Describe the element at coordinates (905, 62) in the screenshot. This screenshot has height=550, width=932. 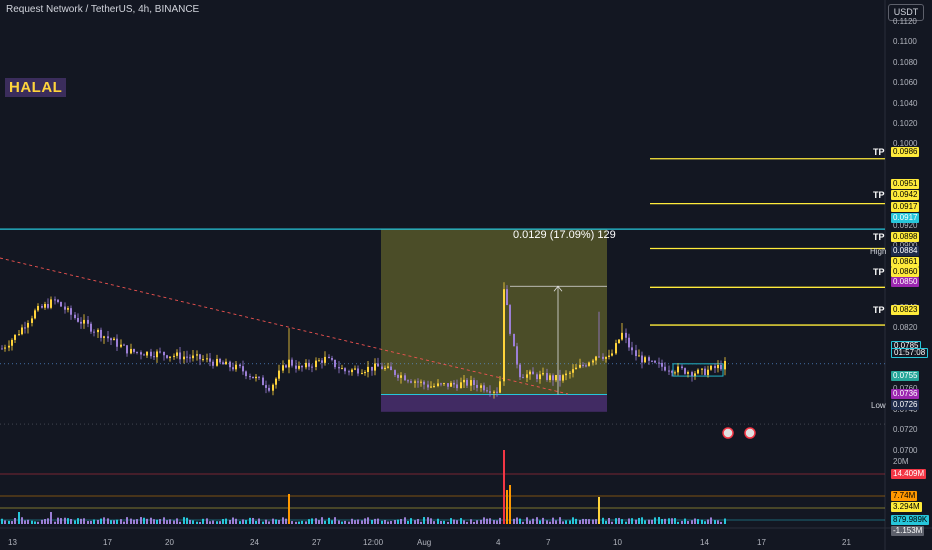
I see `price-tick-label: 0.1080` at that location.